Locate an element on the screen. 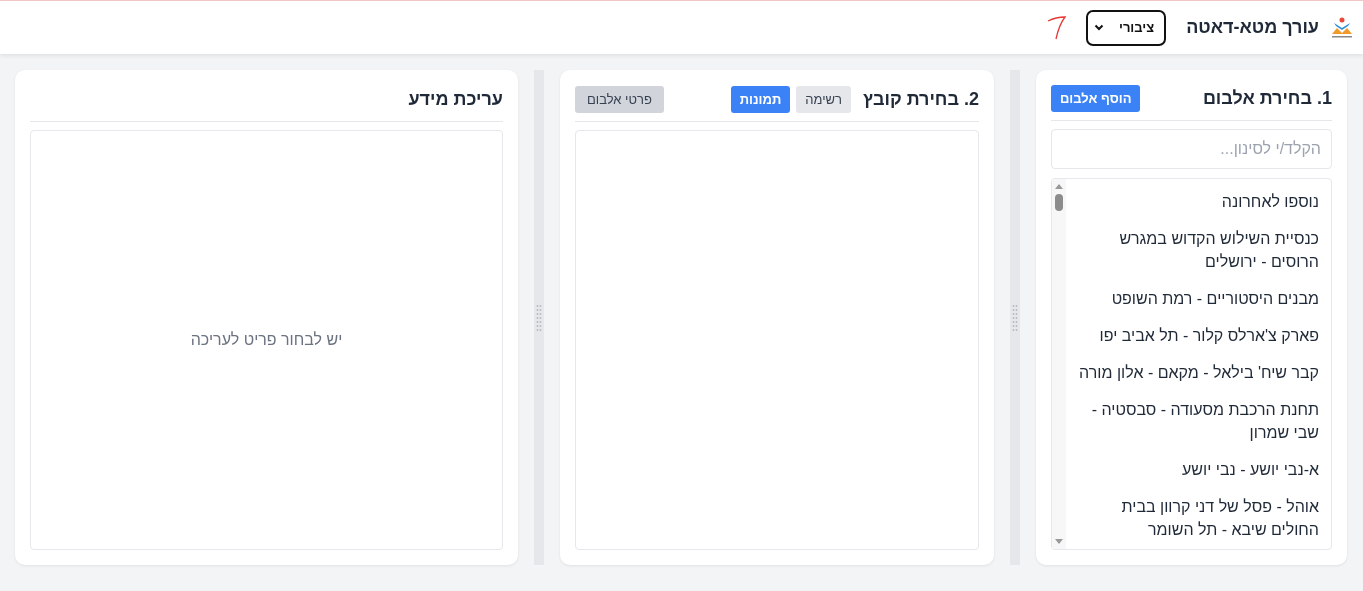  scroll-thumb is located at coordinates (1059, 202).